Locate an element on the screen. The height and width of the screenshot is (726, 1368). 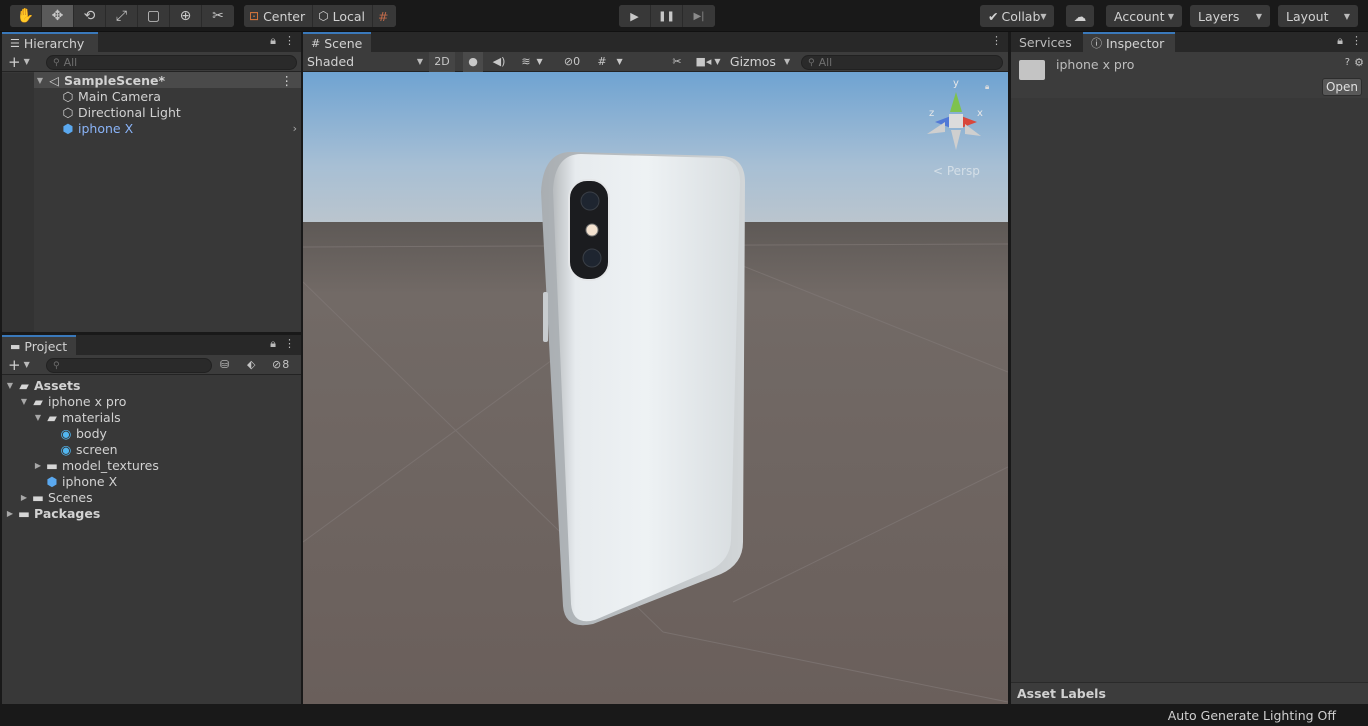
transform-tools: ✋ ✥ ⟲ ⤢ ▢ ⊕ ✂ is located at coordinates (122, 16).